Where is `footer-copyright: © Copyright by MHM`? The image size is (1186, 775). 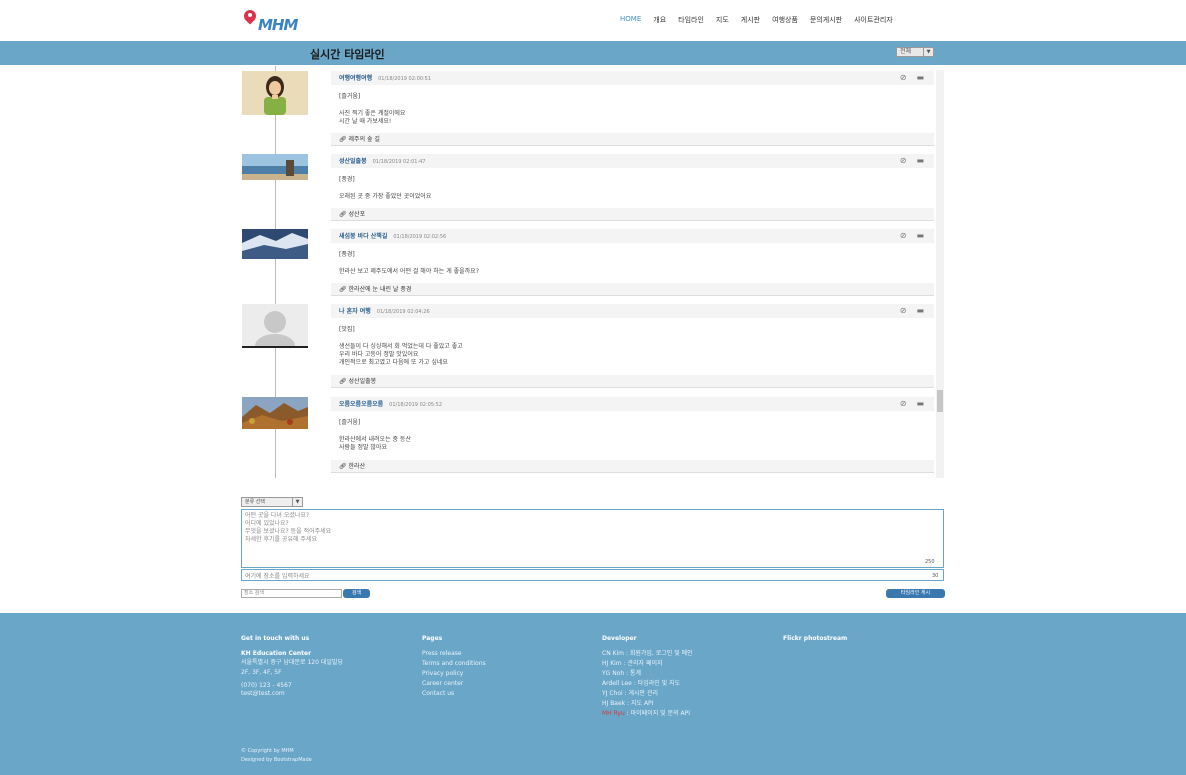 footer-copyright: © Copyright by MHM is located at coordinates (267, 751).